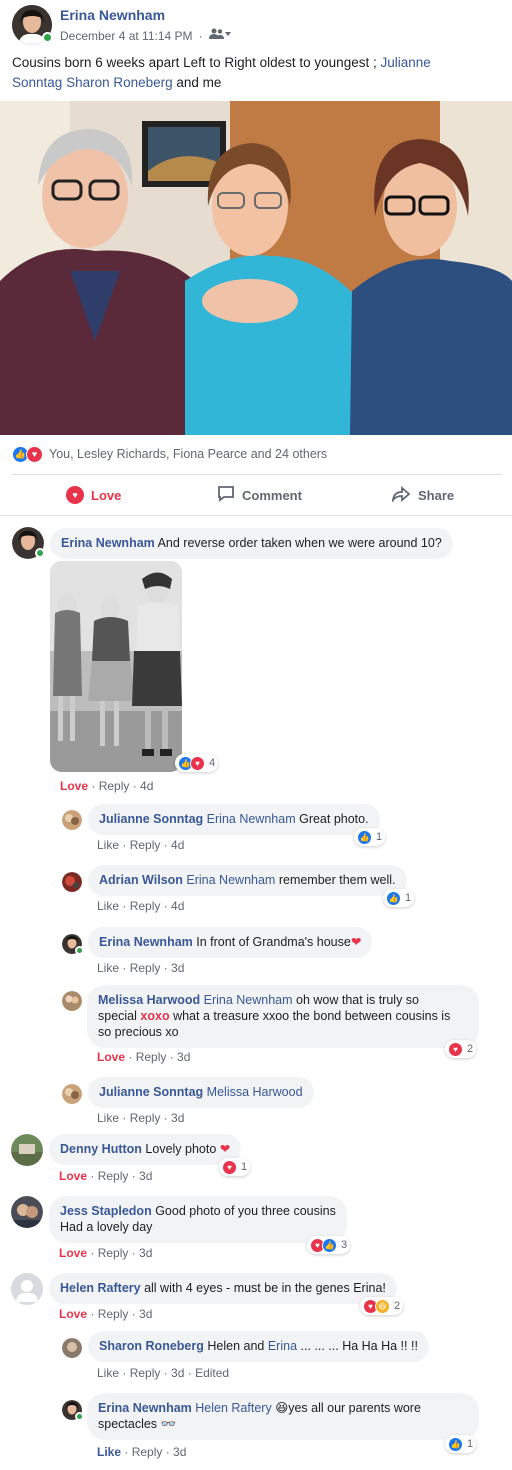 Image resolution: width=512 pixels, height=1470 pixels. What do you see at coordinates (219, 35) in the screenshot?
I see `friends-icon` at bounding box center [219, 35].